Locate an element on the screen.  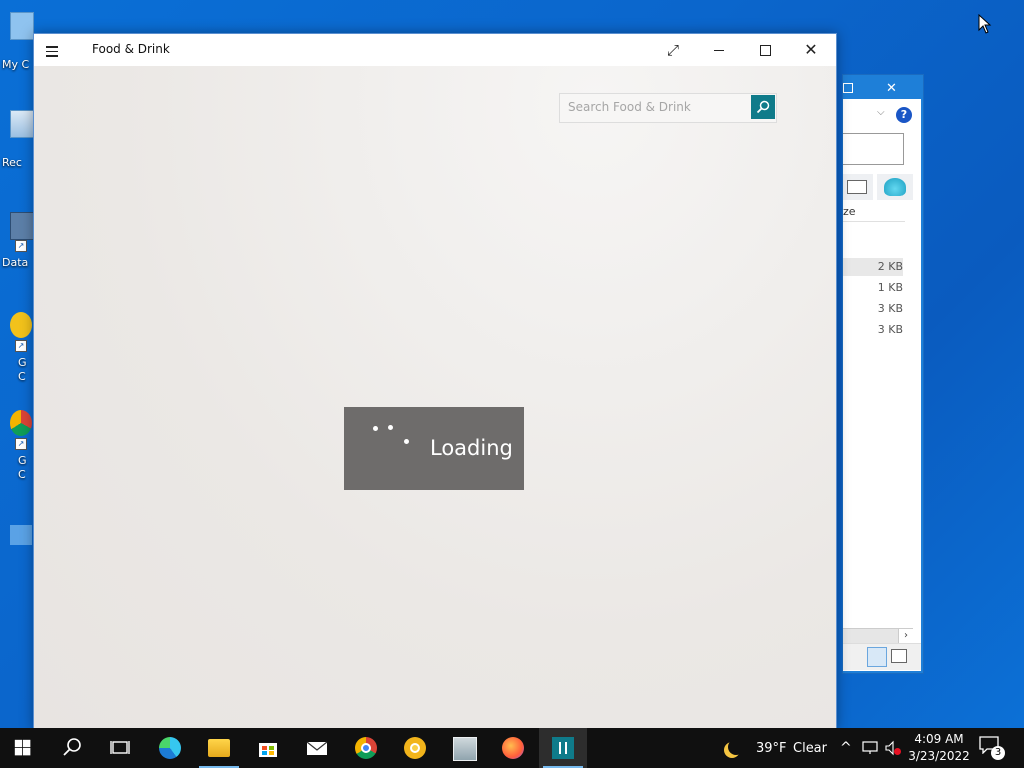
taskbar-firefox is located at coordinates (513, 748).